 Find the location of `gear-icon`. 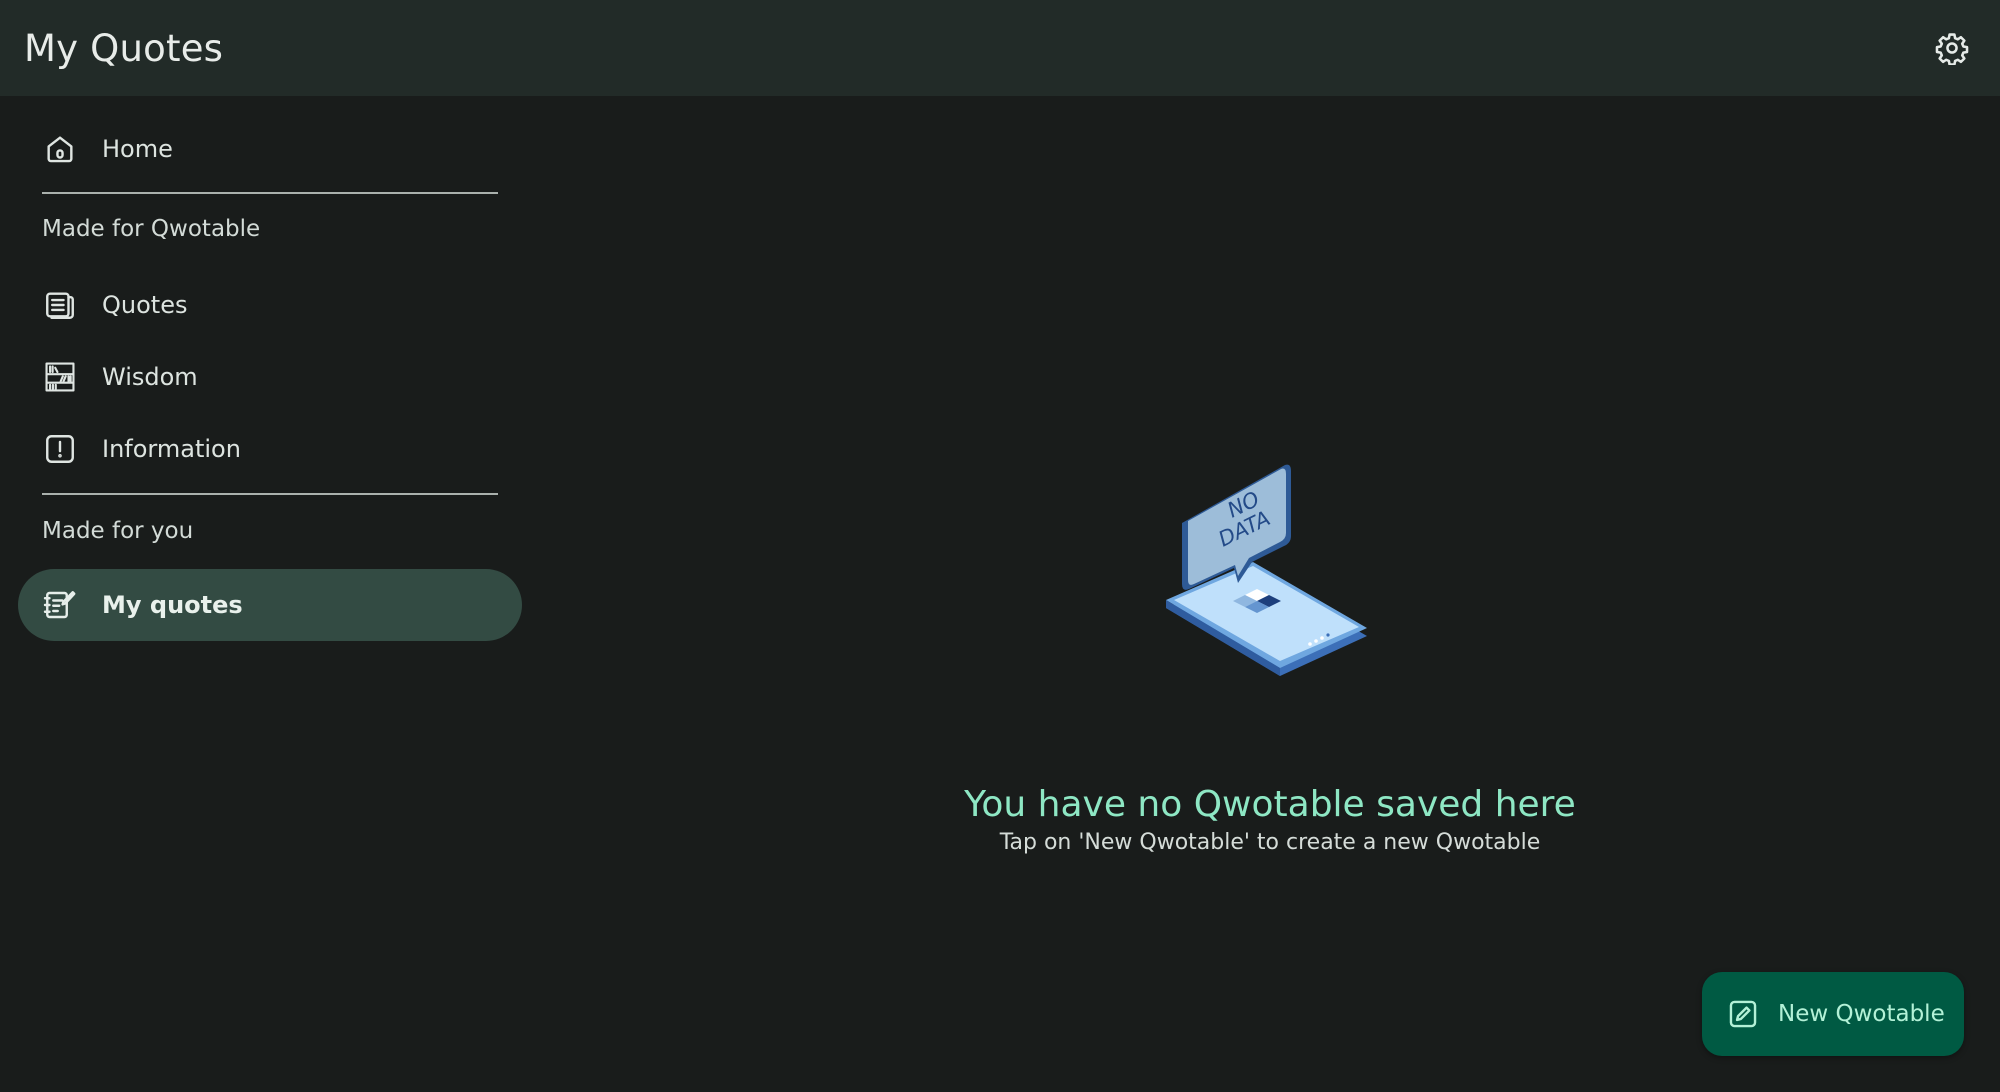

gear-icon is located at coordinates (1952, 49).